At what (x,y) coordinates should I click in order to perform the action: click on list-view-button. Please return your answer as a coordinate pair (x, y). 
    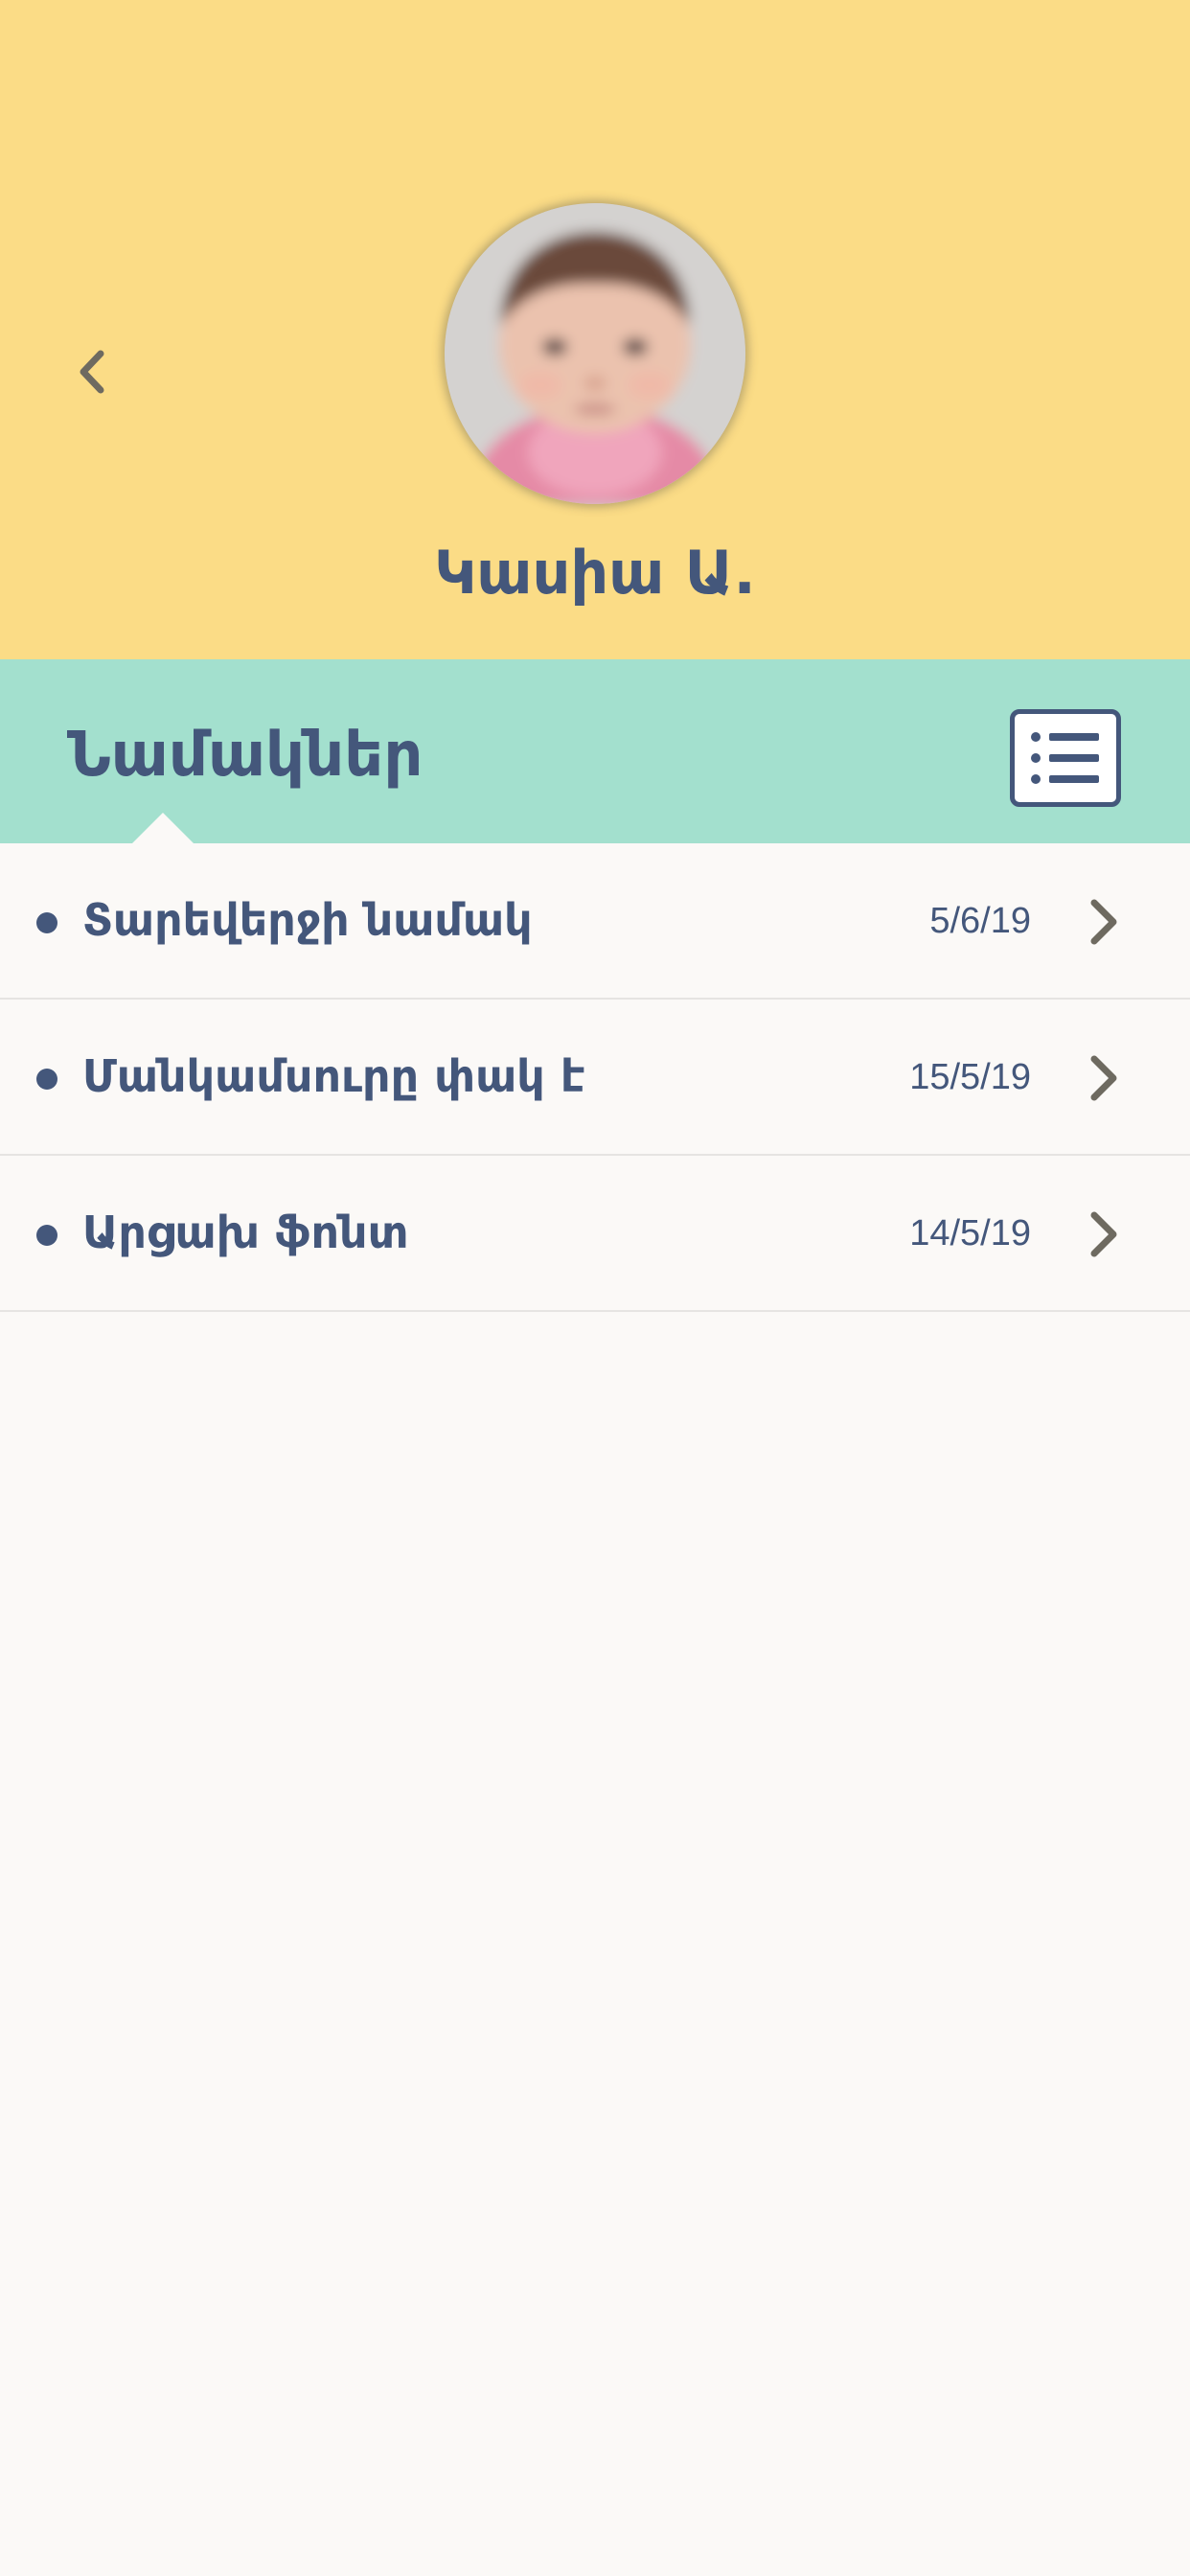
    Looking at the image, I should click on (1066, 758).